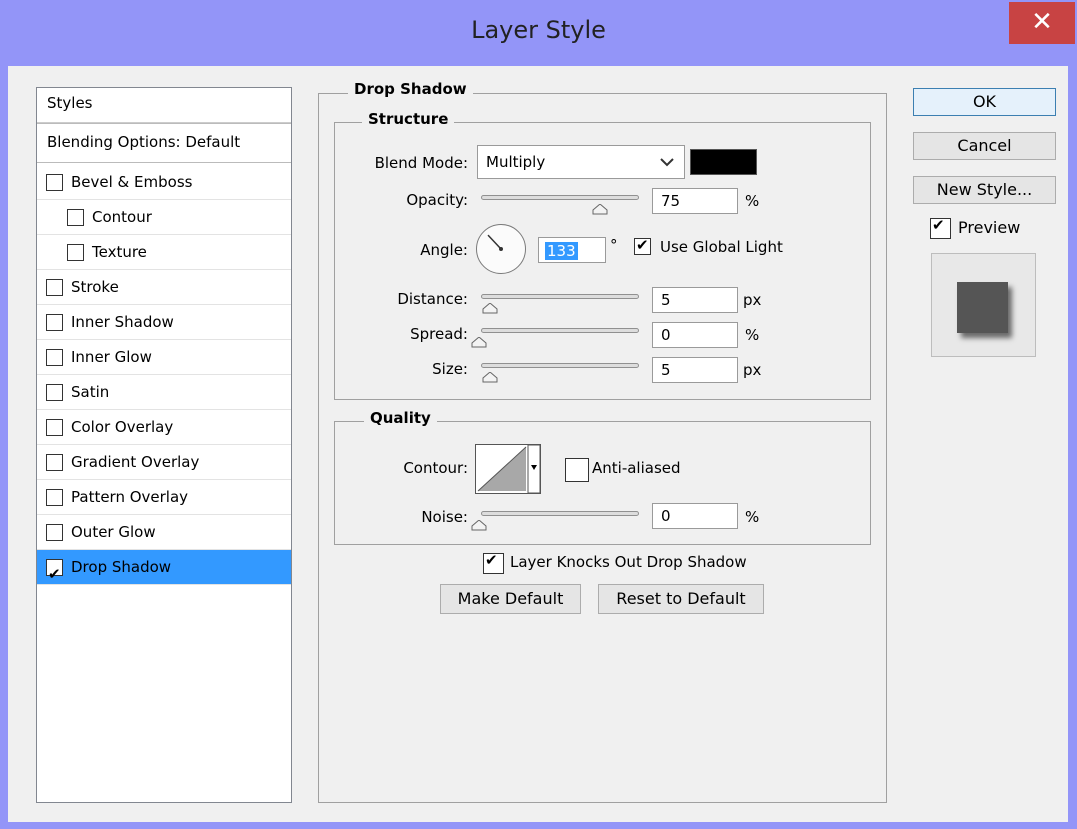 The image size is (1077, 829). What do you see at coordinates (164, 532) in the screenshot?
I see `style-item-outer-glow: Outer Glow` at bounding box center [164, 532].